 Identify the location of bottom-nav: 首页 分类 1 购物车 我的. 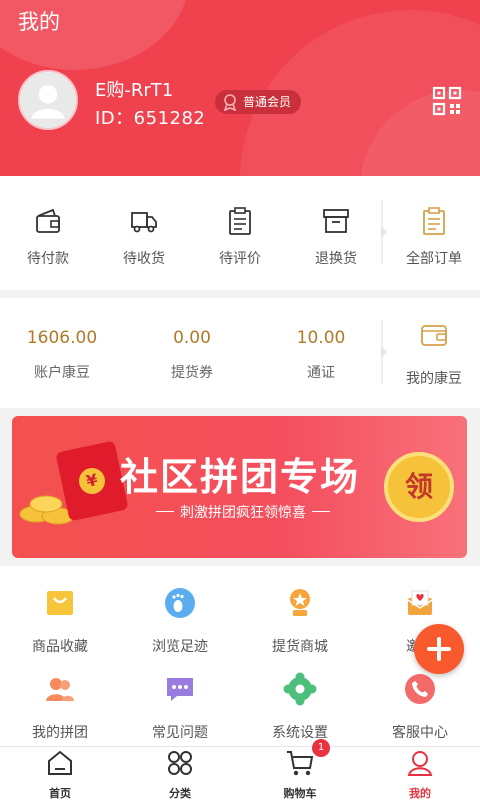
(240, 769).